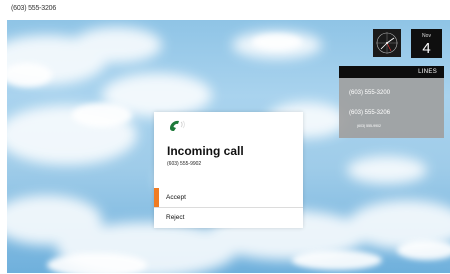 This screenshot has width=450, height=274. I want to click on lines-header: LINES, so click(391, 72).